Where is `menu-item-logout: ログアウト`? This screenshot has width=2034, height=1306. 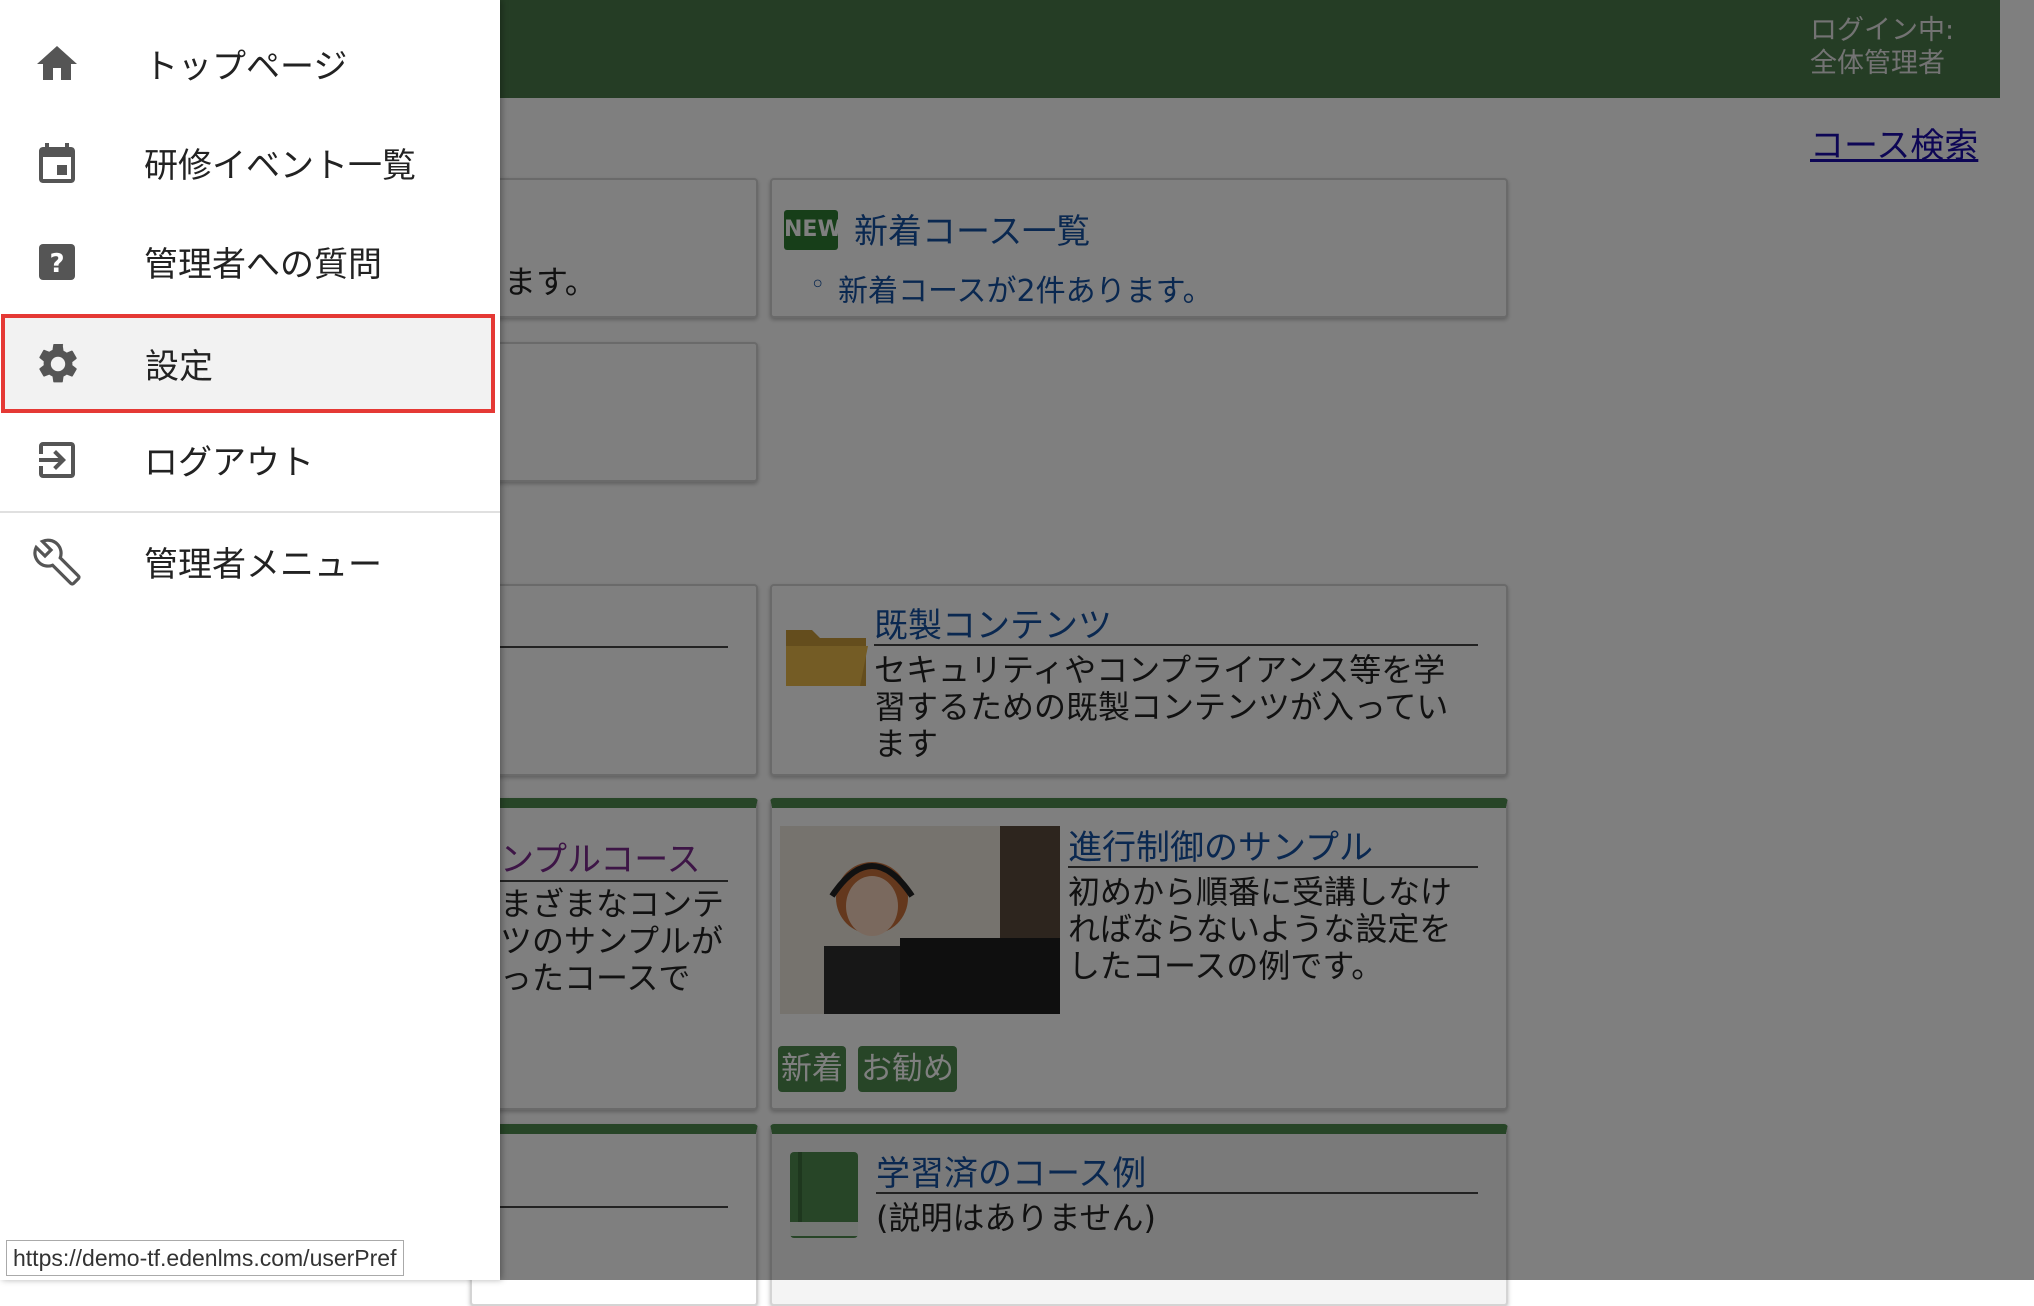
menu-item-logout: ログアウト is located at coordinates (250, 459).